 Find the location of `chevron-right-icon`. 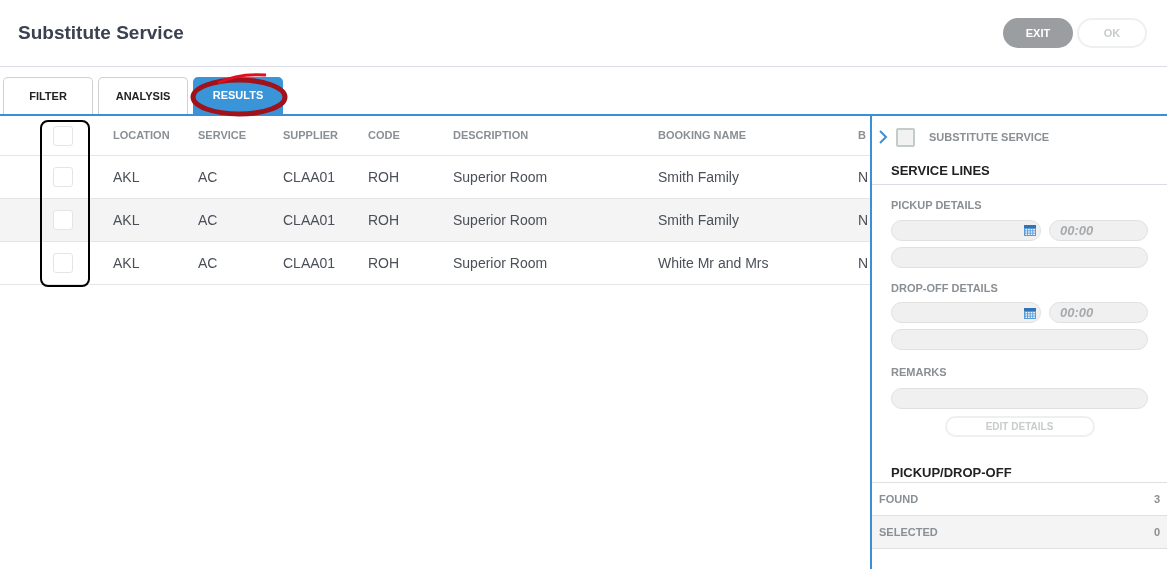

chevron-right-icon is located at coordinates (883, 137).